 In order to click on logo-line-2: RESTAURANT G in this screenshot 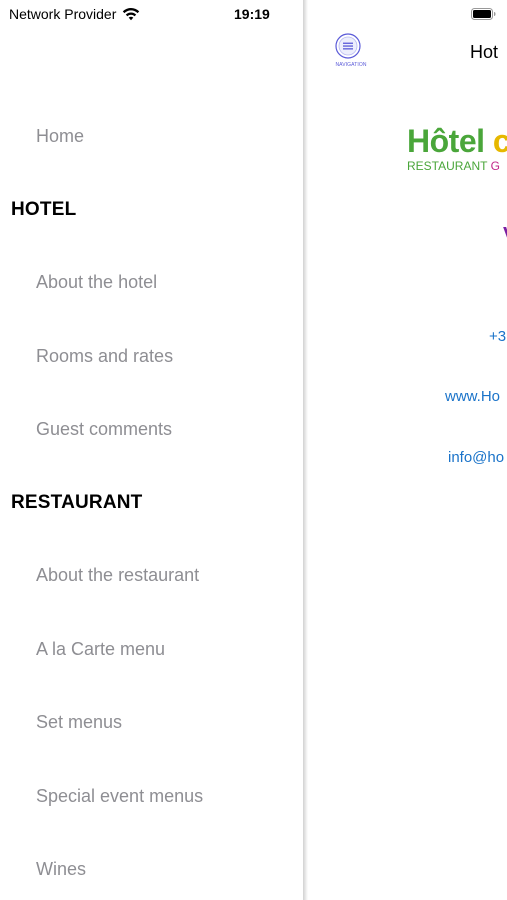, I will do `click(457, 166)`.